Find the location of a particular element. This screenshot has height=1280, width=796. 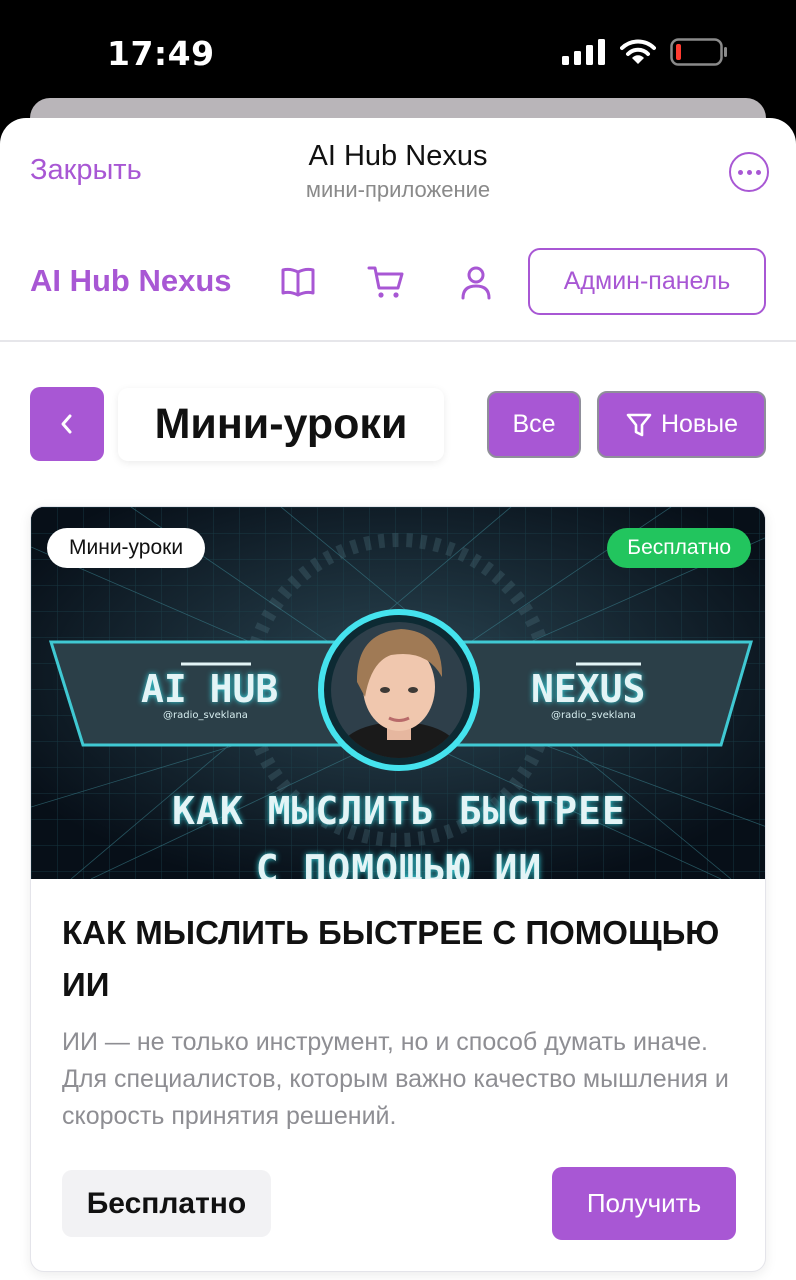

cart-icon is located at coordinates (386, 282).